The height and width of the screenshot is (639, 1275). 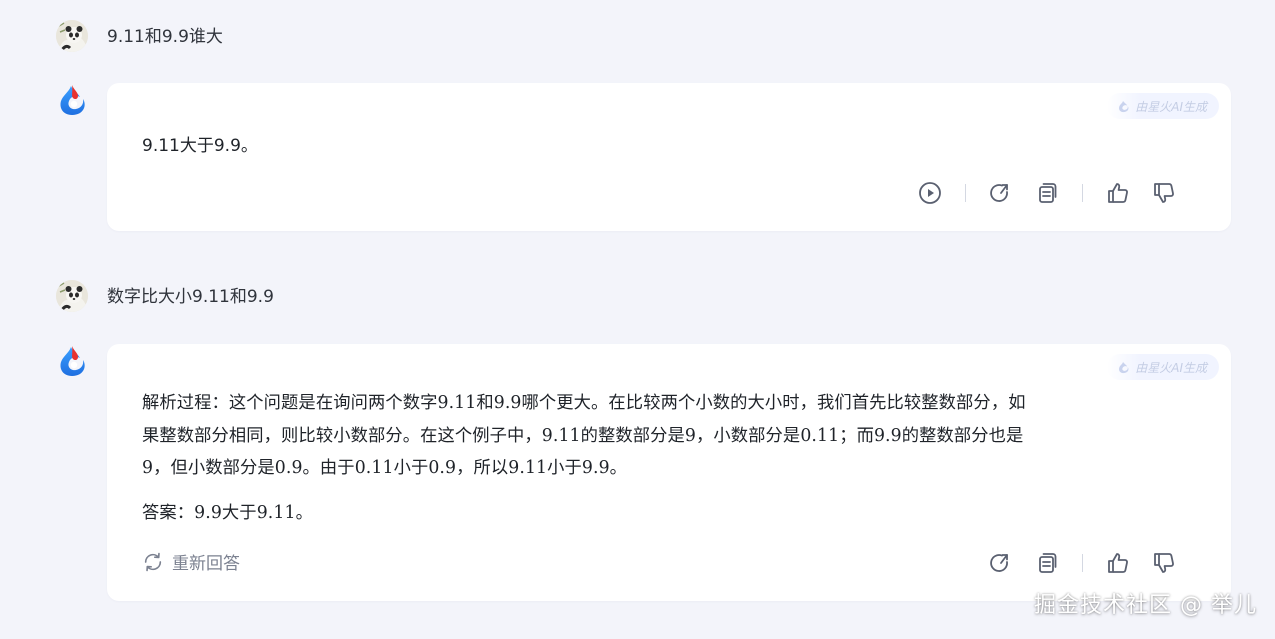 What do you see at coordinates (190, 297) in the screenshot?
I see `user-message: 数字比大小9.11和9.9` at bounding box center [190, 297].